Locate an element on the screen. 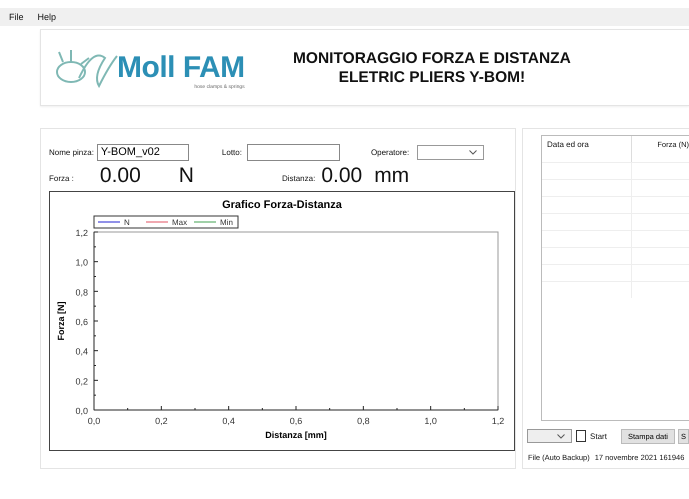  reading-unit: mm is located at coordinates (392, 176).